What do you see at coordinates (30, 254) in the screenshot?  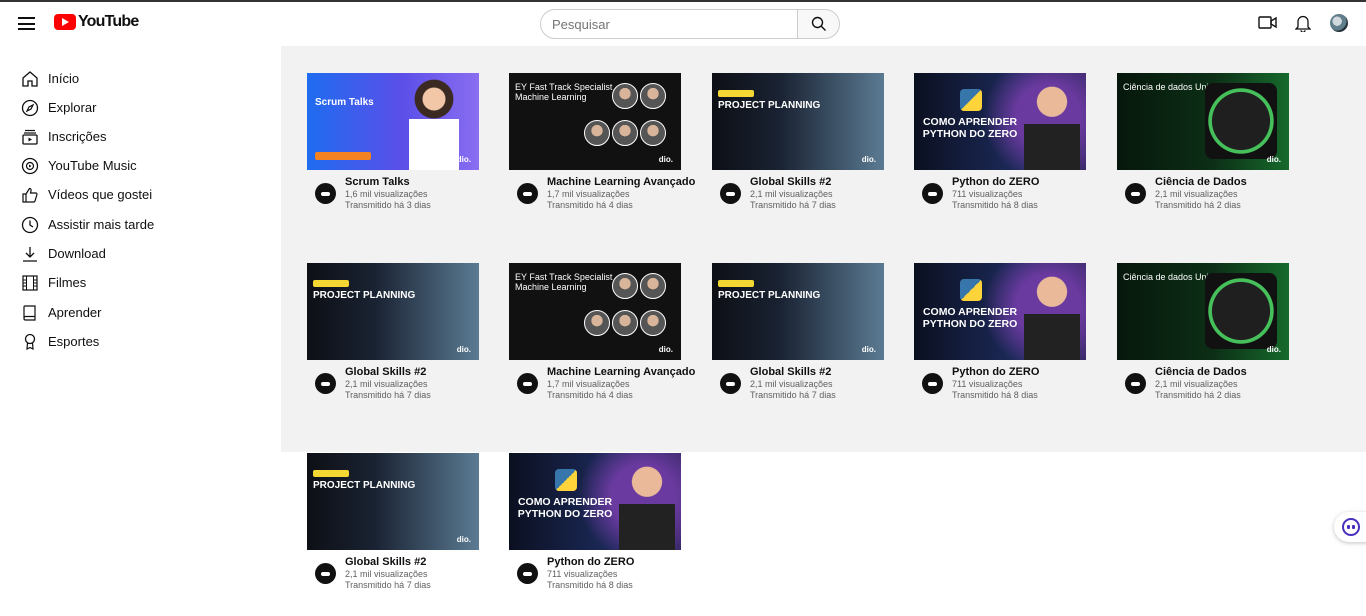 I see `download-icon` at bounding box center [30, 254].